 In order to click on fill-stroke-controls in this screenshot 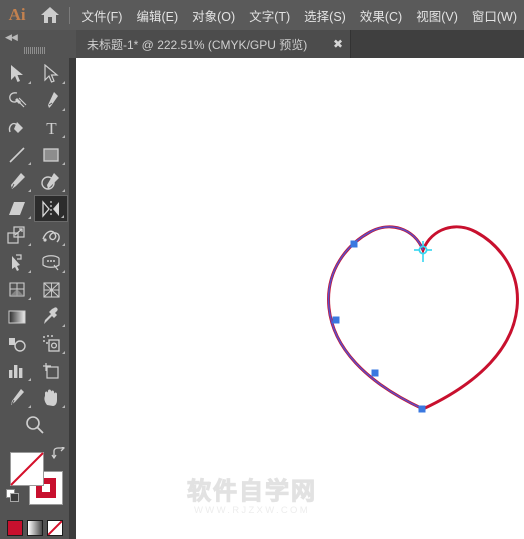, I will do `click(34, 479)`.